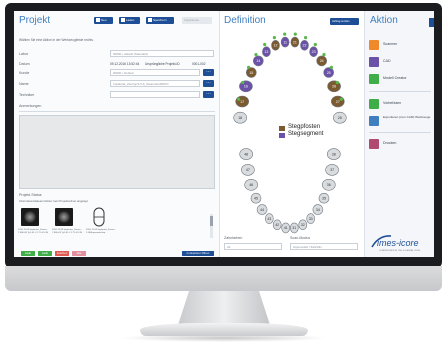  I want to click on status-scrollbar, so click(211, 226).